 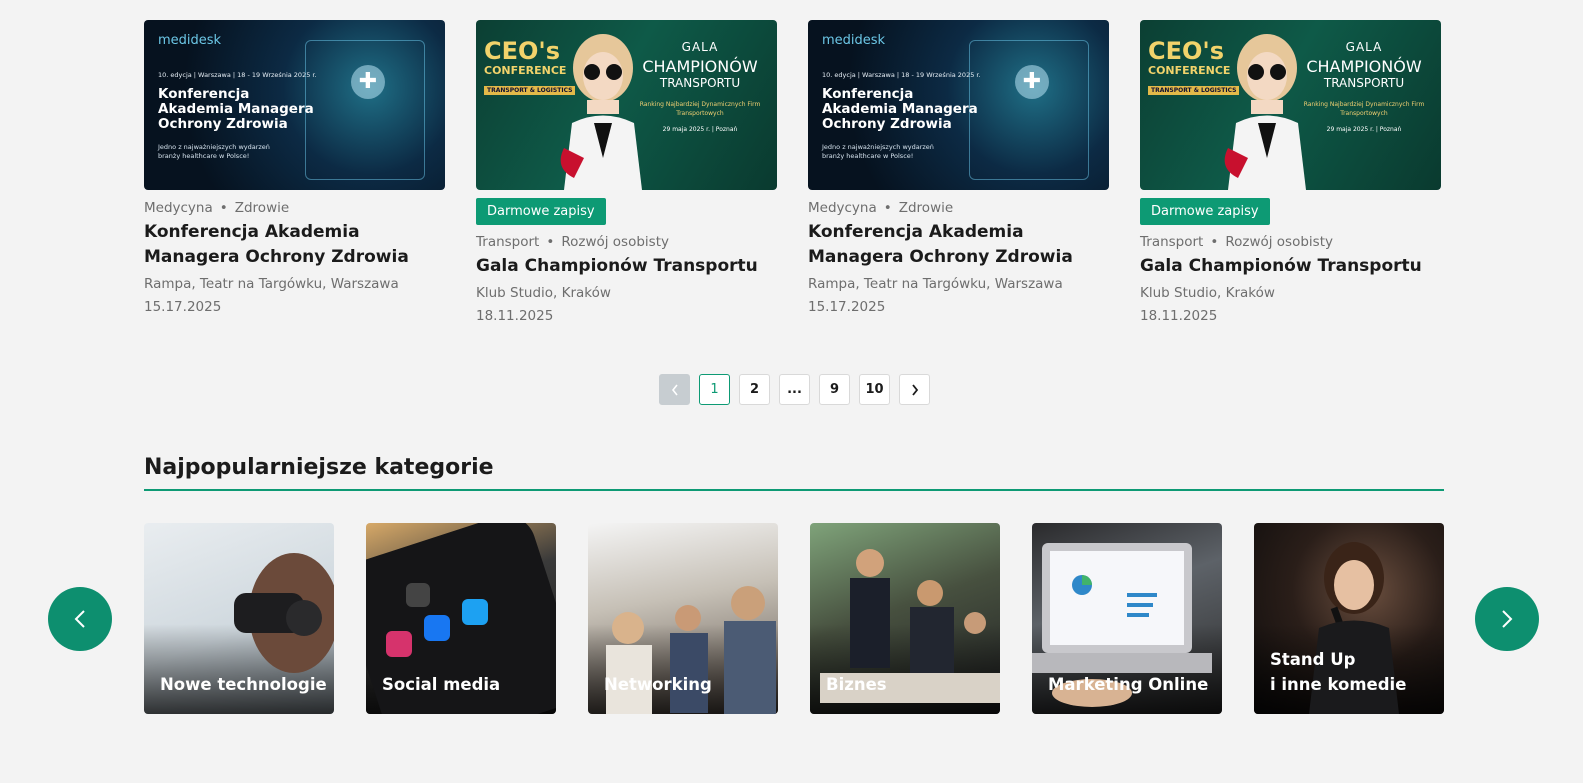 What do you see at coordinates (1128, 684) in the screenshot?
I see `category-label: Marketing Online` at bounding box center [1128, 684].